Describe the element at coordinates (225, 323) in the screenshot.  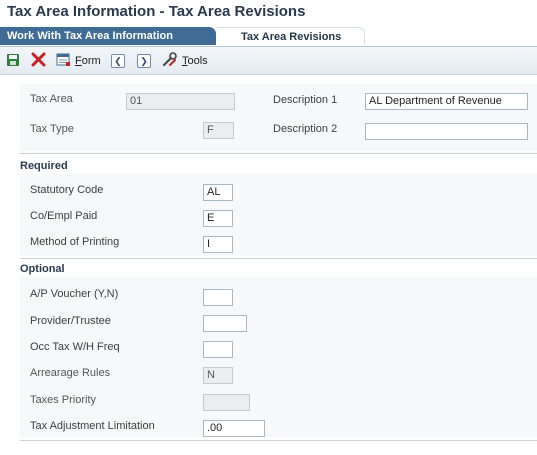
I see `provider-trustee-field` at that location.